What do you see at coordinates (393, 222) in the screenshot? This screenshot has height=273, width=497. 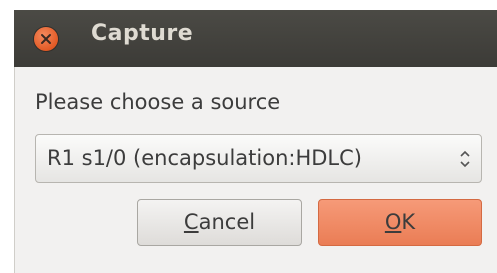 I see `ok-button-mnemonic: O` at bounding box center [393, 222].